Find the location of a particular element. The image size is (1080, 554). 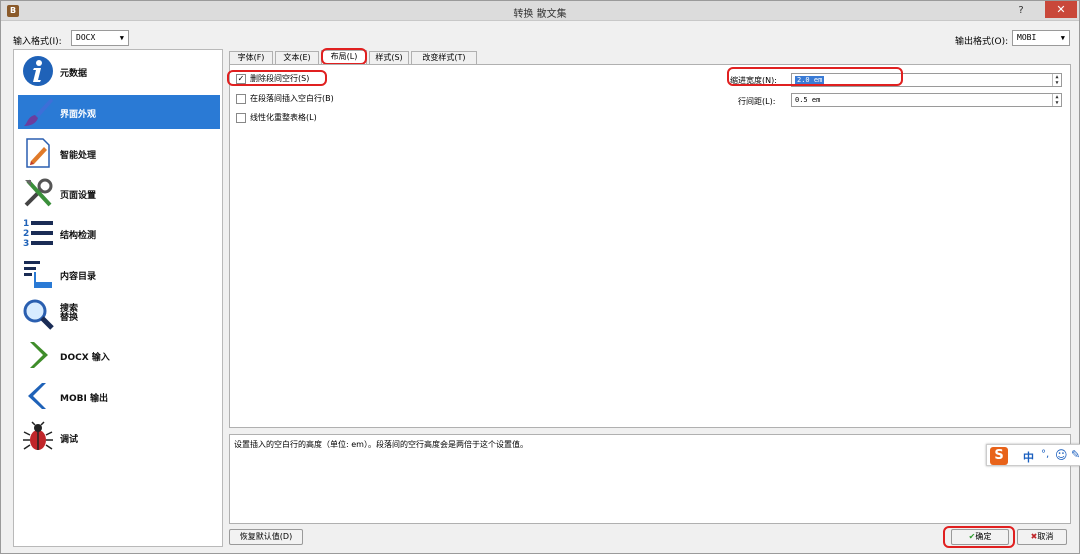

chevron-right-icon is located at coordinates (39, 355).